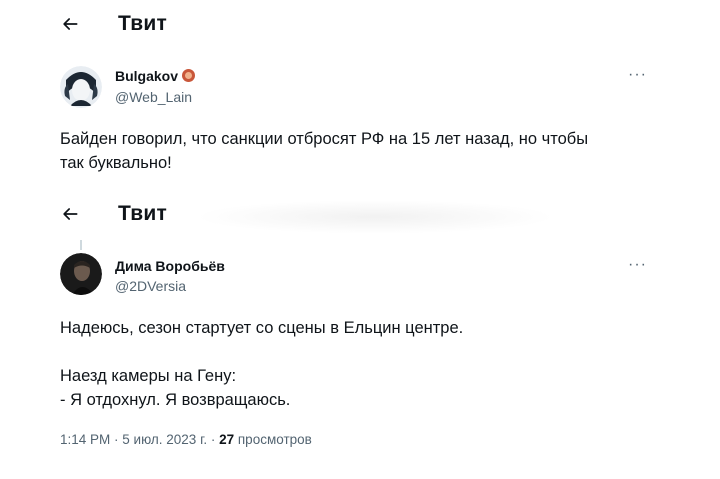 This screenshot has width=720, height=479. I want to click on tweet2-header: Твит, so click(360, 216).